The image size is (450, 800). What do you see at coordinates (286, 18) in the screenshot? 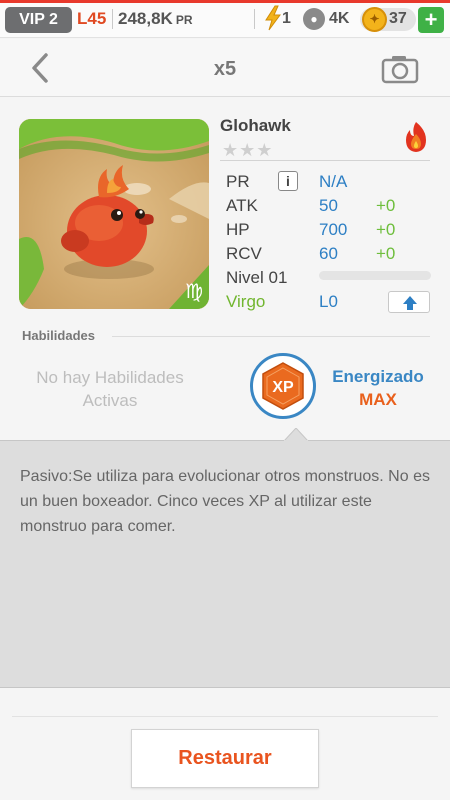
I see `energy-count: 1` at bounding box center [286, 18].